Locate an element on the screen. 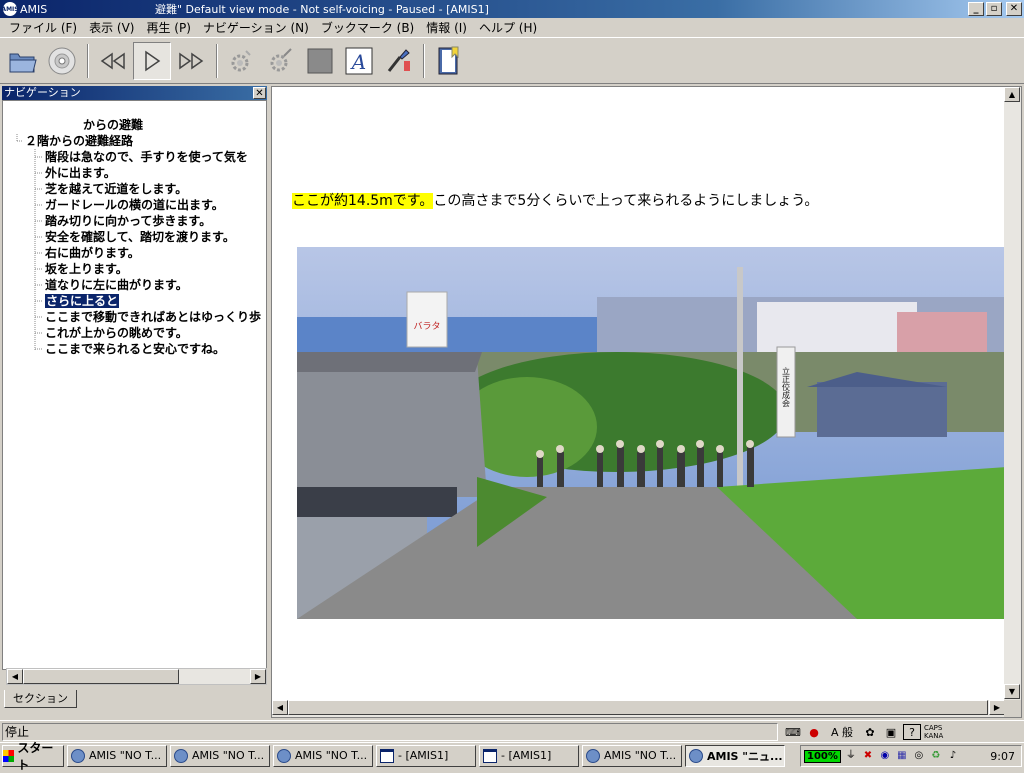 The width and height of the screenshot is (1024, 773). content-text: ここが約14.5mです。この高さまで5分くらいで上って来られるようにしましょう。 is located at coordinates (555, 200).